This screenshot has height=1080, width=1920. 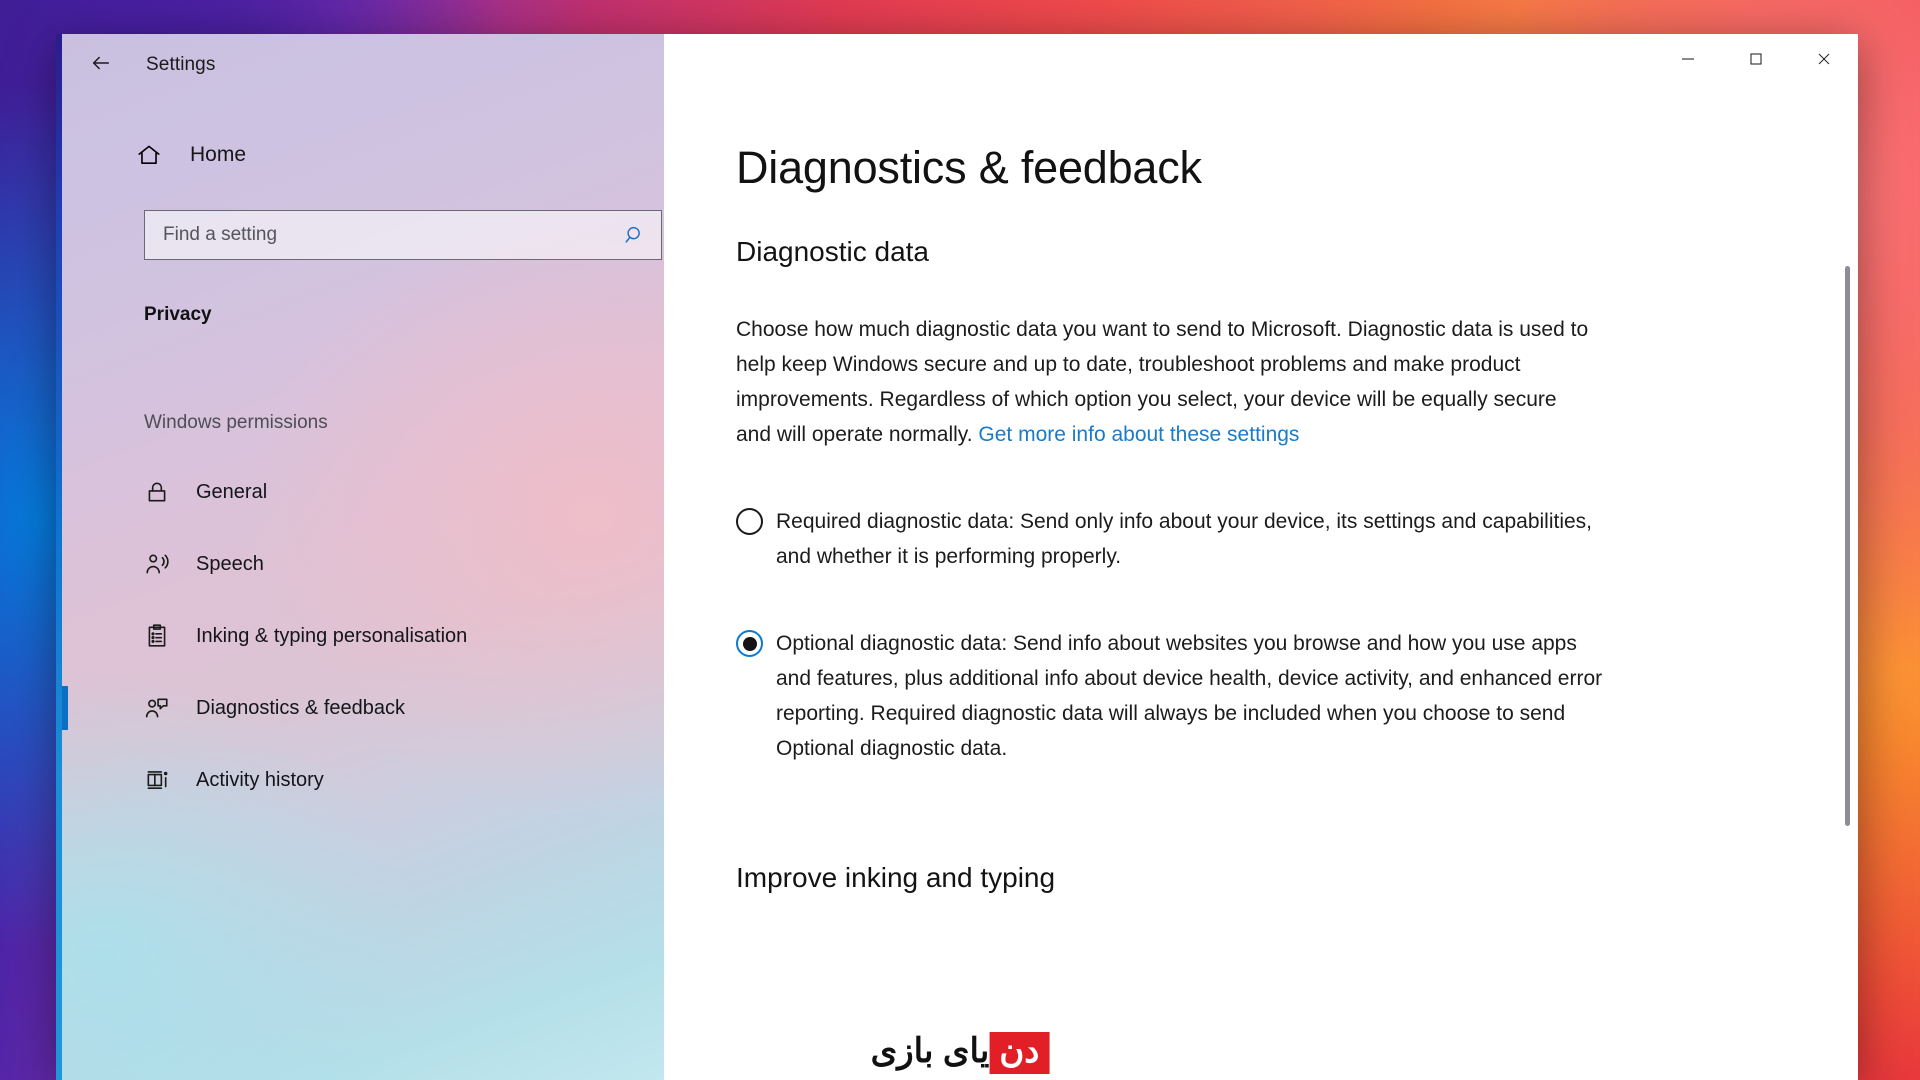 What do you see at coordinates (301, 707) in the screenshot?
I see `sidebar-item-diagnostics-feedback-label: Diagnostics & feedback` at bounding box center [301, 707].